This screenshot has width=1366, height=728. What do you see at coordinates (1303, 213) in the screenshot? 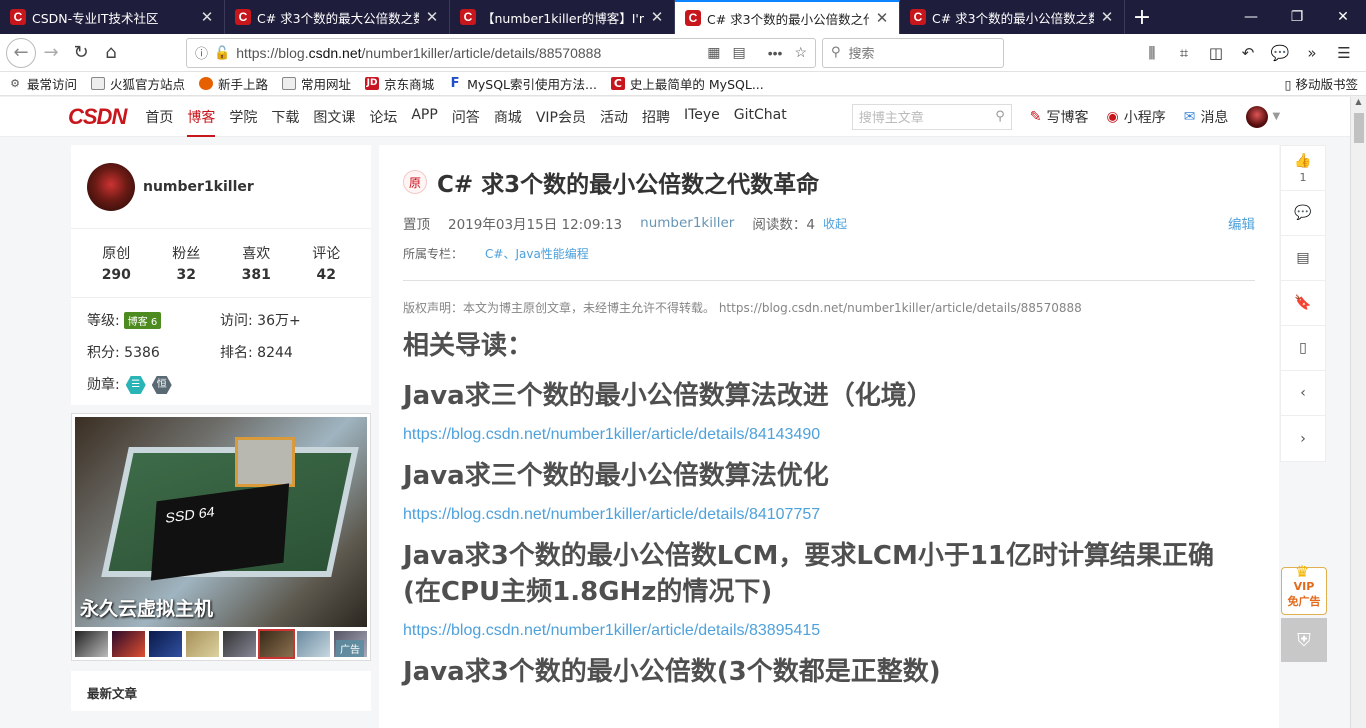
I see `comment-button: 💬` at bounding box center [1303, 213].